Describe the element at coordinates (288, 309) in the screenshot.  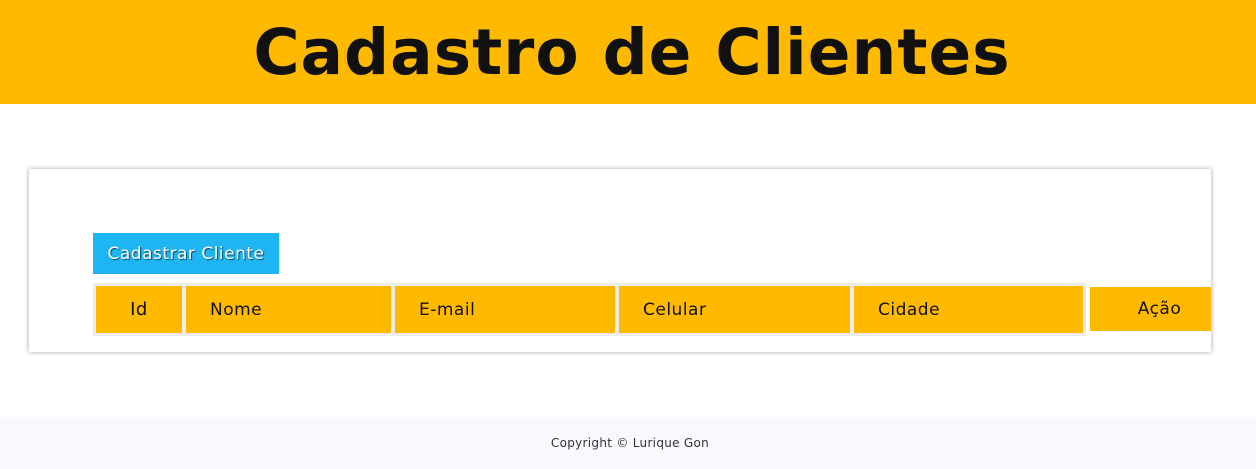
I see `column-header-nome: Nome` at that location.